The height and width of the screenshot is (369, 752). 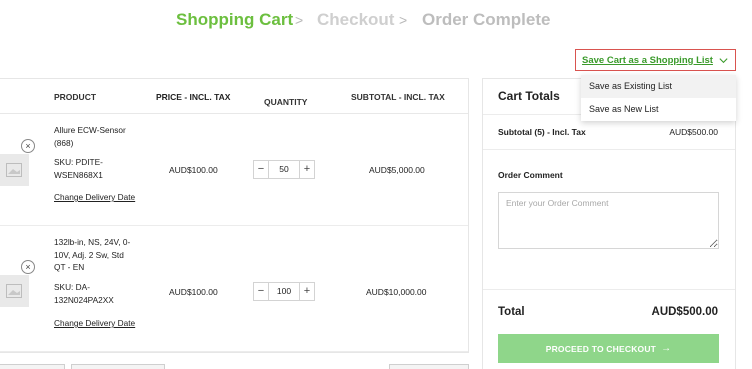 I want to click on total-value: AUD$500.00, so click(x=684, y=312).